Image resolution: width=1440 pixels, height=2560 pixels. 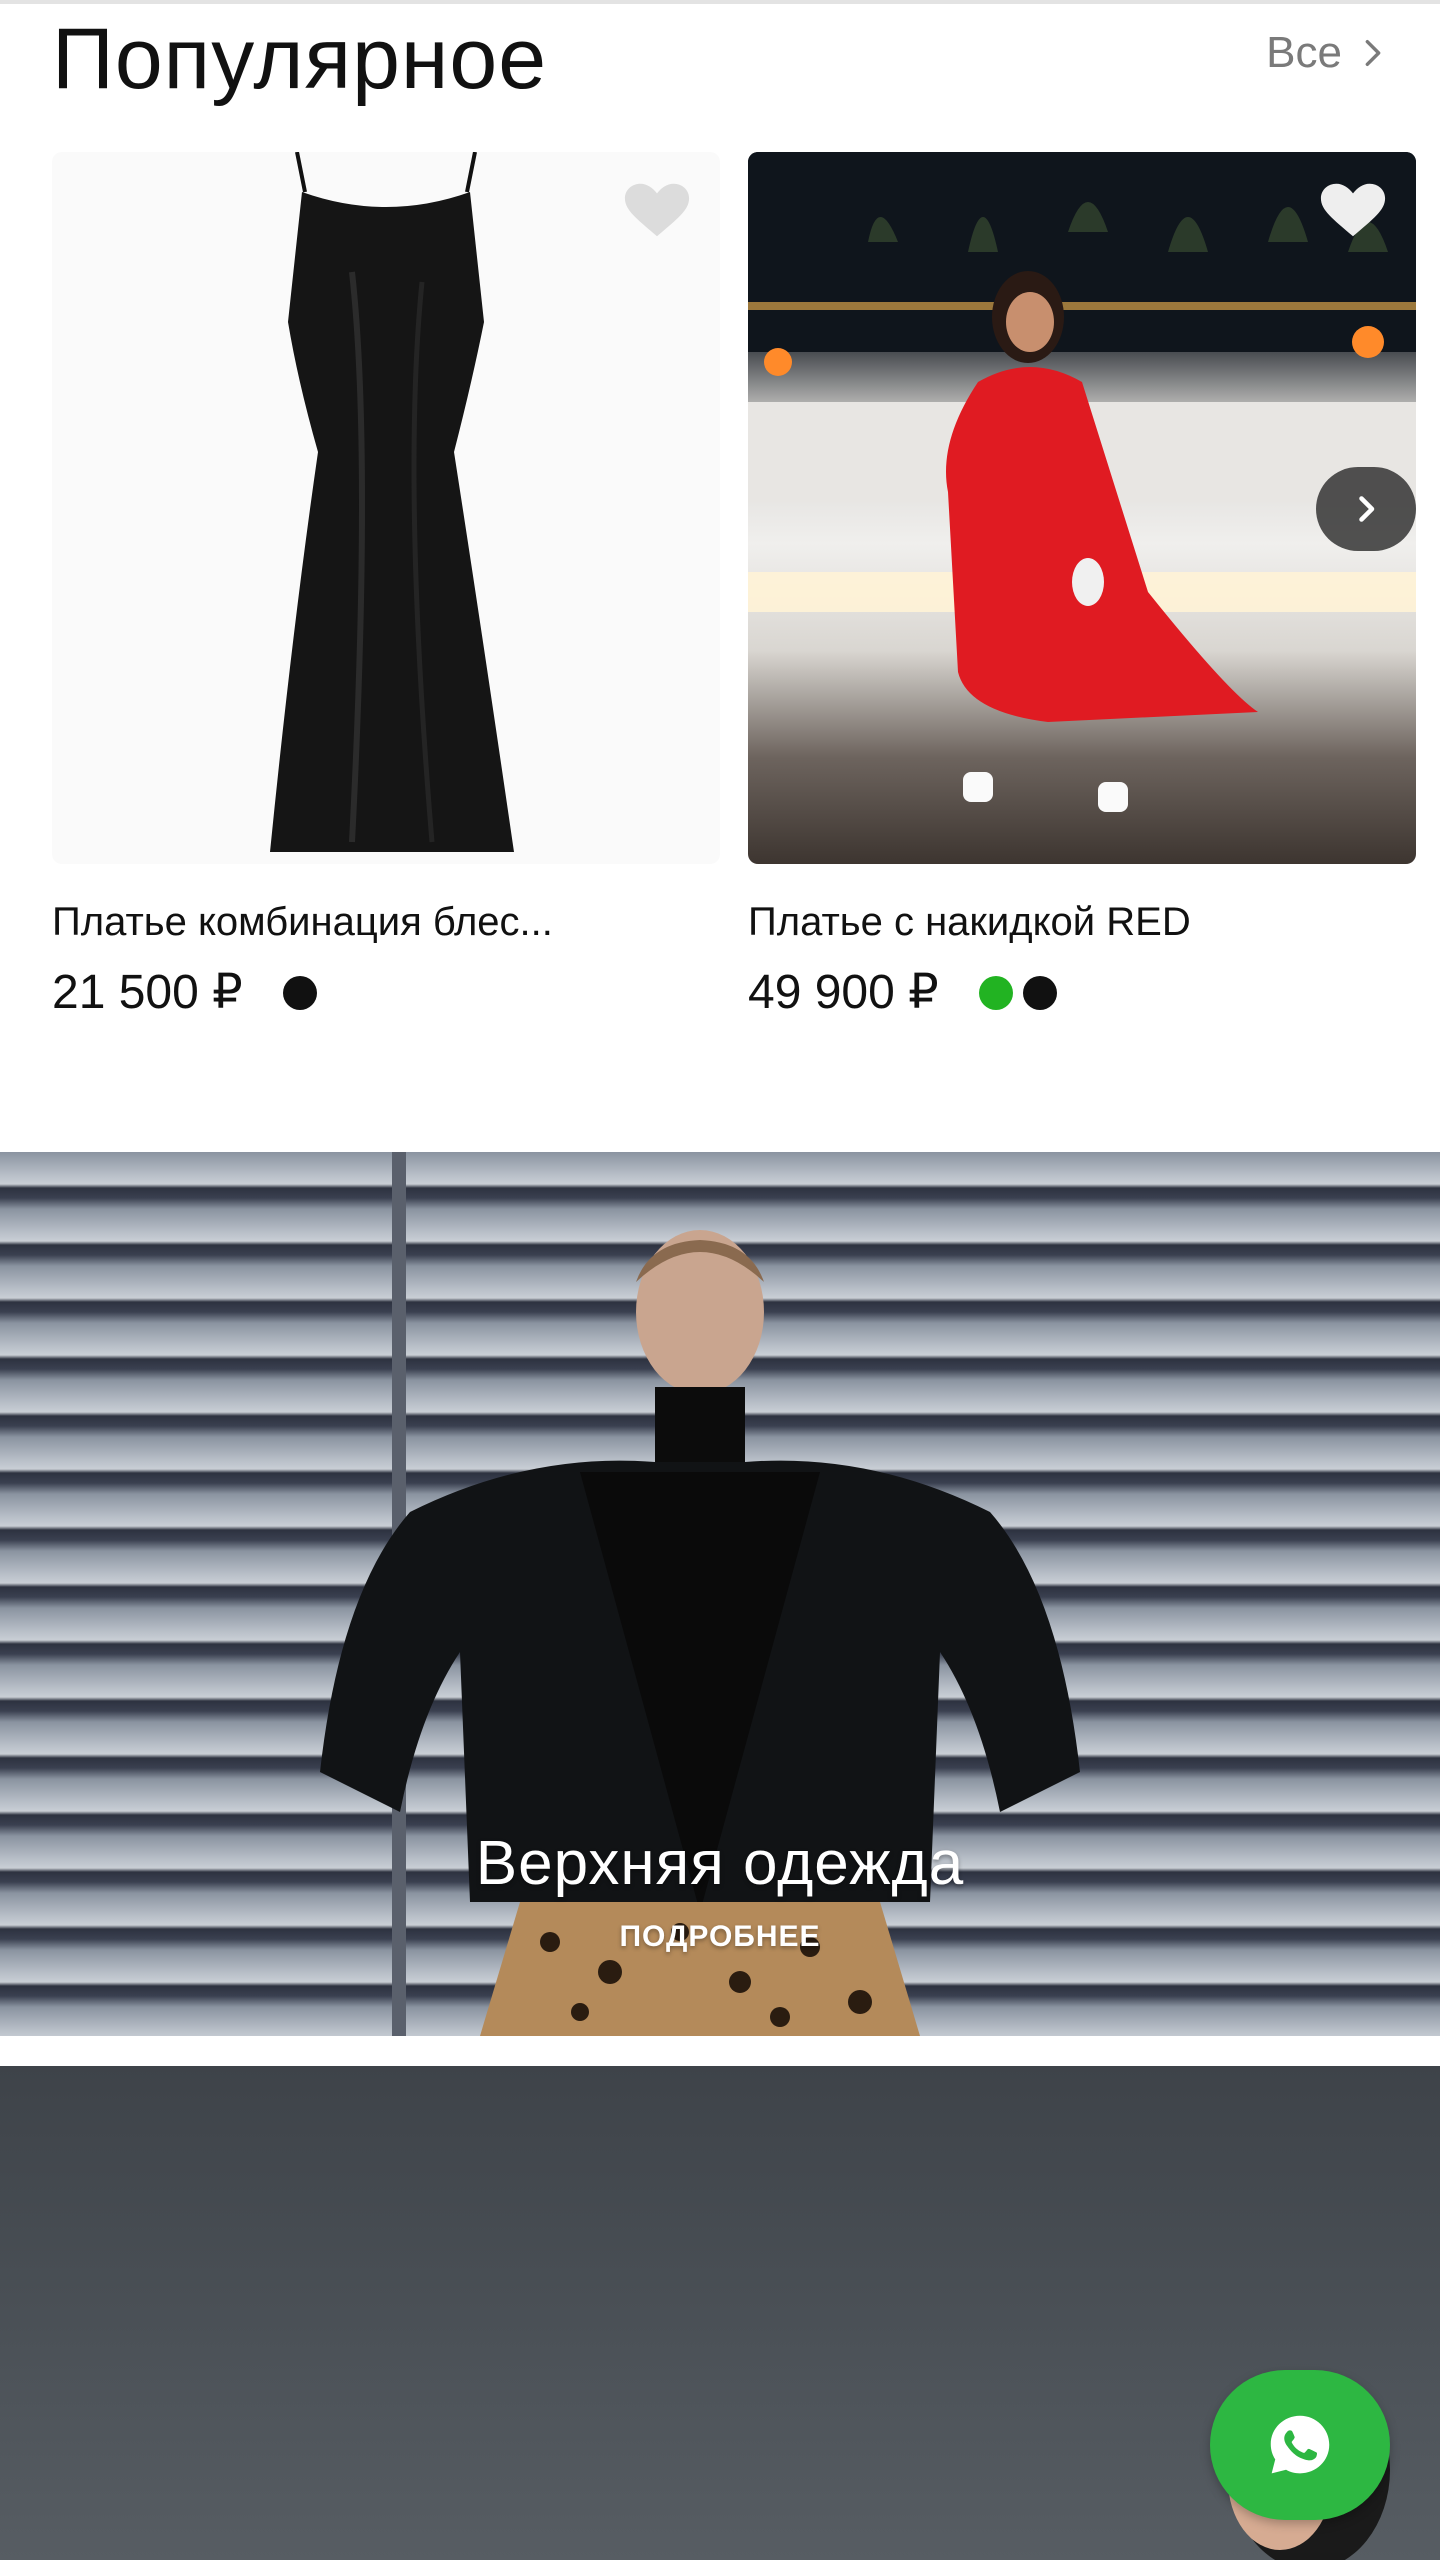 I want to click on price-row: 49 900 ₽, so click(x=902, y=993).